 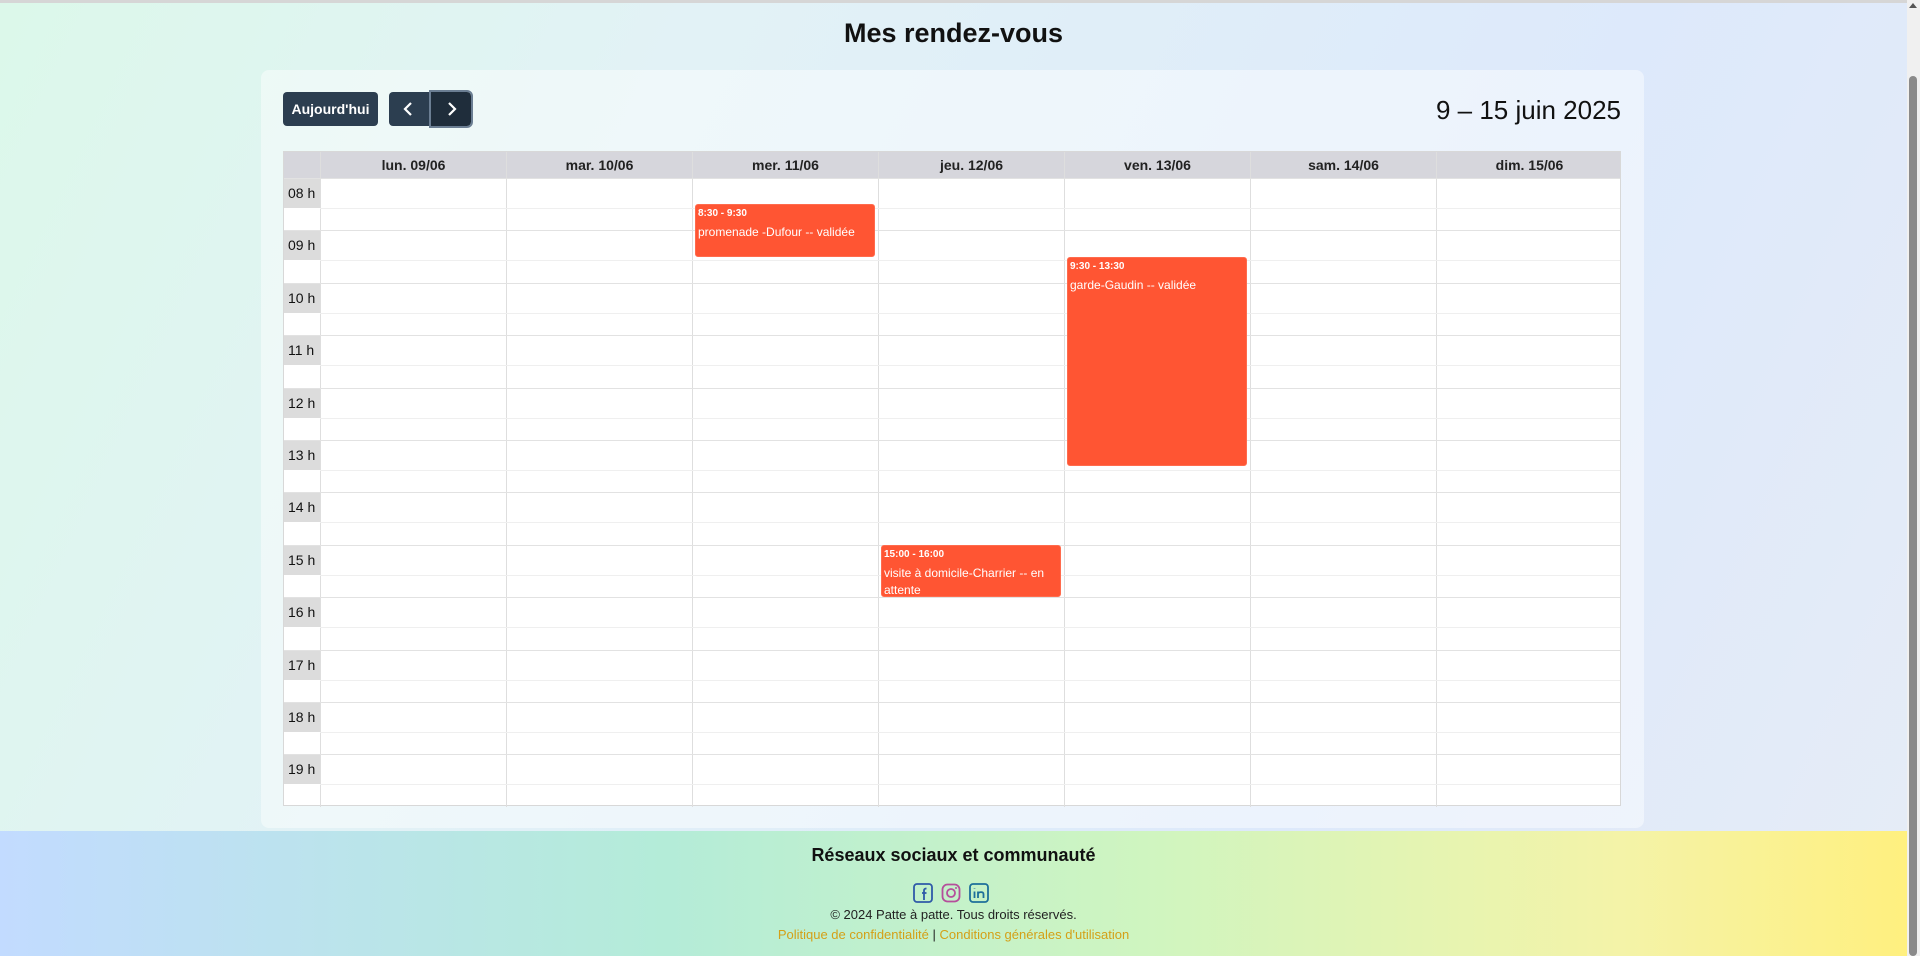 I want to click on day-header: mar. 10/06, so click(x=599, y=165).